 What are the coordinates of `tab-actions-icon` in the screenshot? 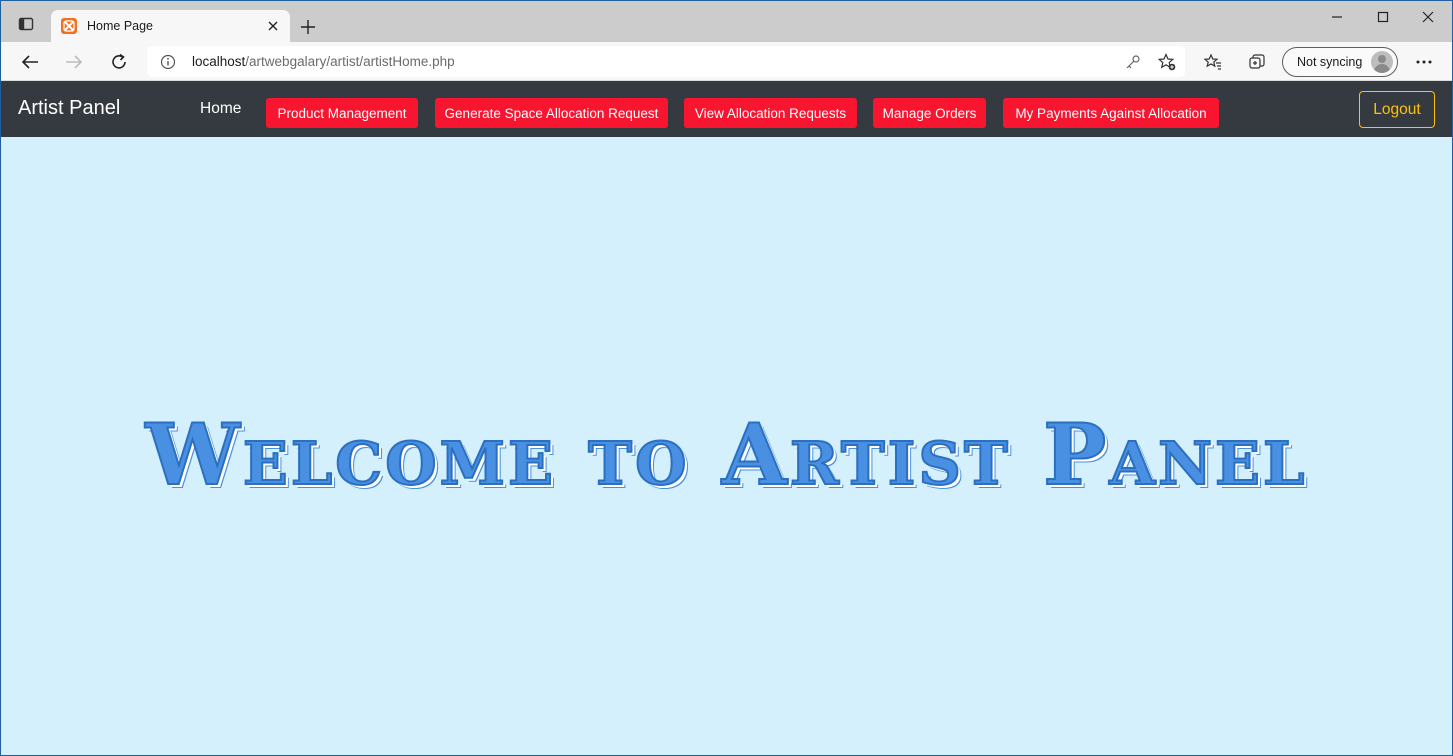 It's located at (26, 24).